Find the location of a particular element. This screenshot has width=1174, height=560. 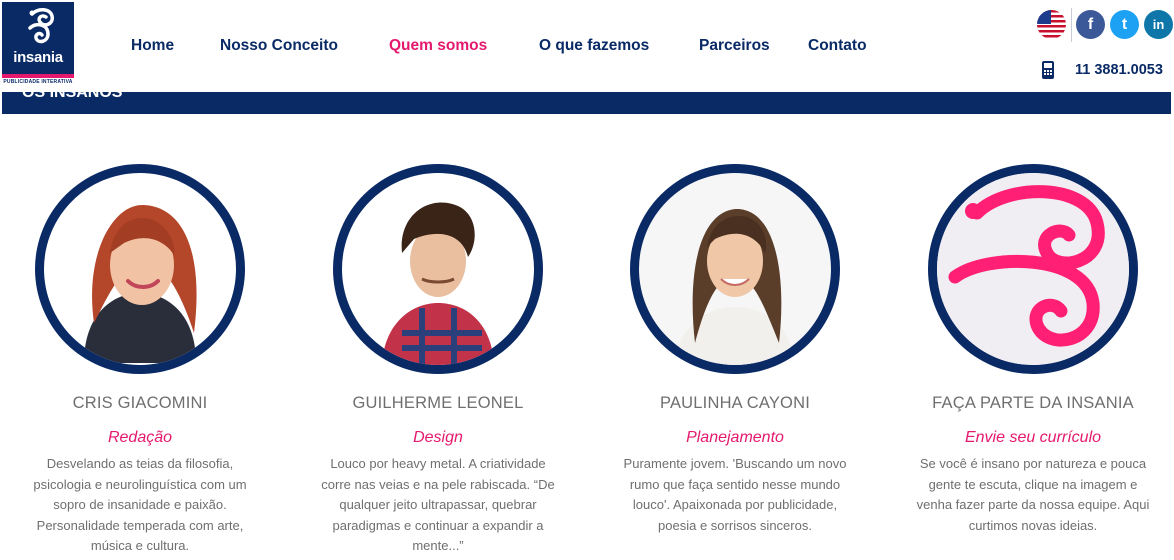

us-flag-icon is located at coordinates (1051, 24).